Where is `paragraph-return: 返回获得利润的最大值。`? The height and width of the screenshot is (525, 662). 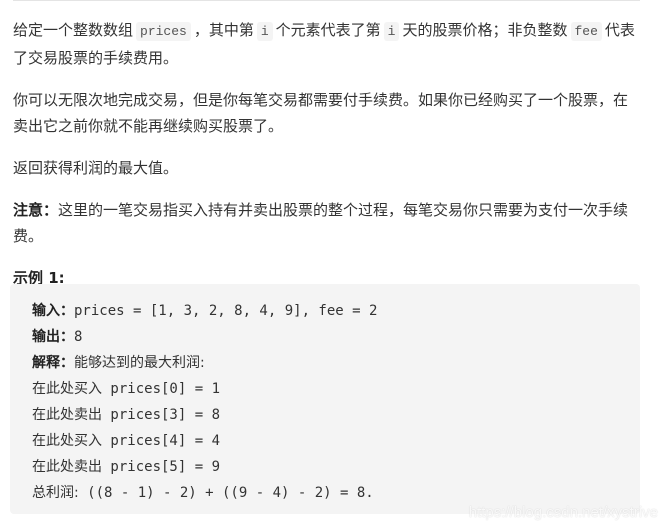 paragraph-return: 返回获得利润的最大值。 is located at coordinates (96, 168).